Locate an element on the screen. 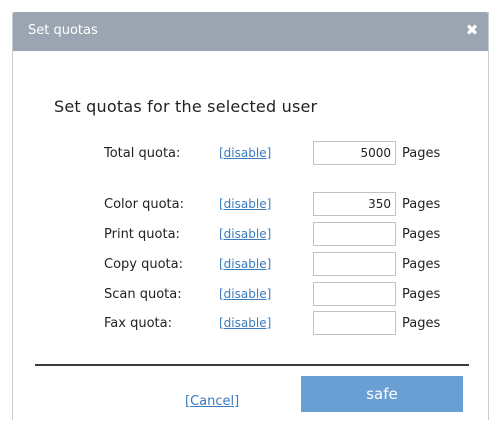 The width and height of the screenshot is (490, 421). scan-quota-input is located at coordinates (354, 294).